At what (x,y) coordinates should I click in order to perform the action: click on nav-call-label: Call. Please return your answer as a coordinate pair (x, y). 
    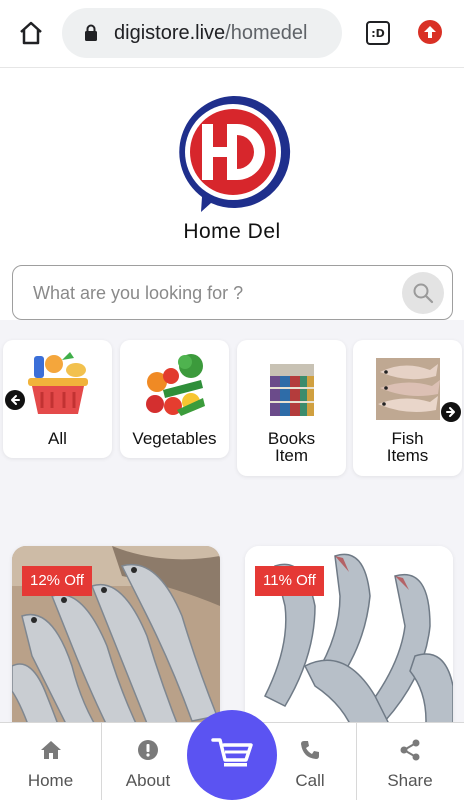
    Looking at the image, I should click on (310, 780).